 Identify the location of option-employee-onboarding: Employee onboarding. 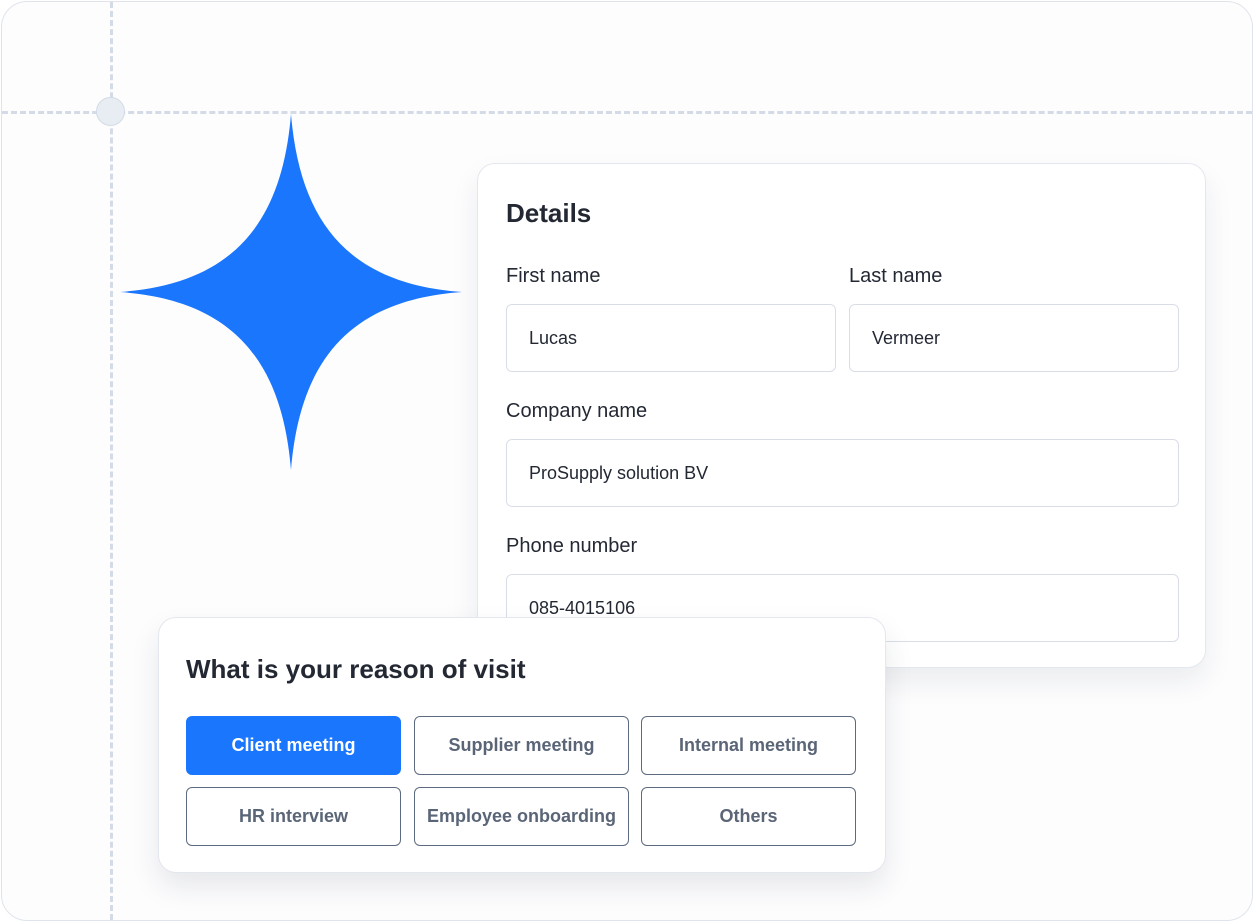
(521, 816).